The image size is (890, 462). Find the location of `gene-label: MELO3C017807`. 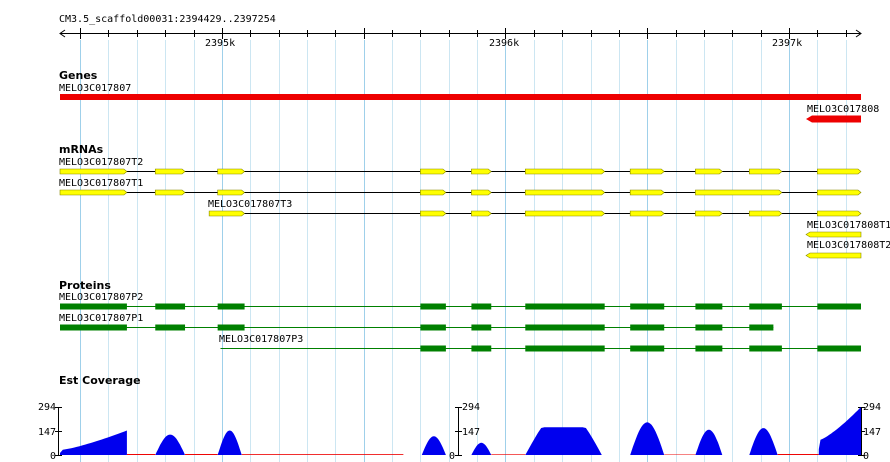

gene-label: MELO3C017807 is located at coordinates (95, 88).